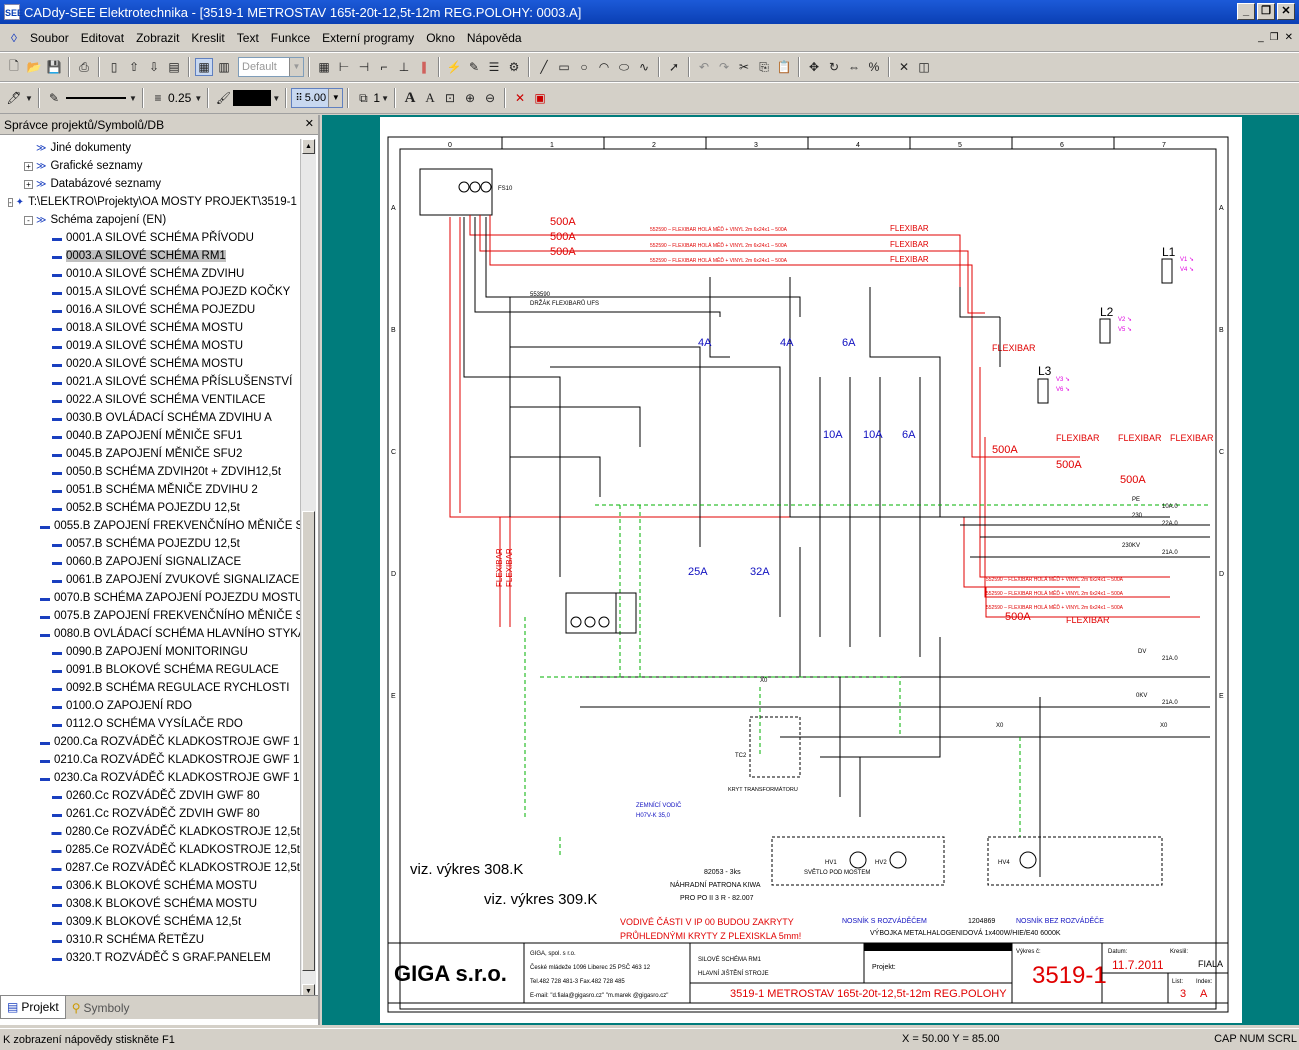 The height and width of the screenshot is (1050, 1299). Describe the element at coordinates (224, 67) in the screenshot. I see `table-icon: ▥` at that location.